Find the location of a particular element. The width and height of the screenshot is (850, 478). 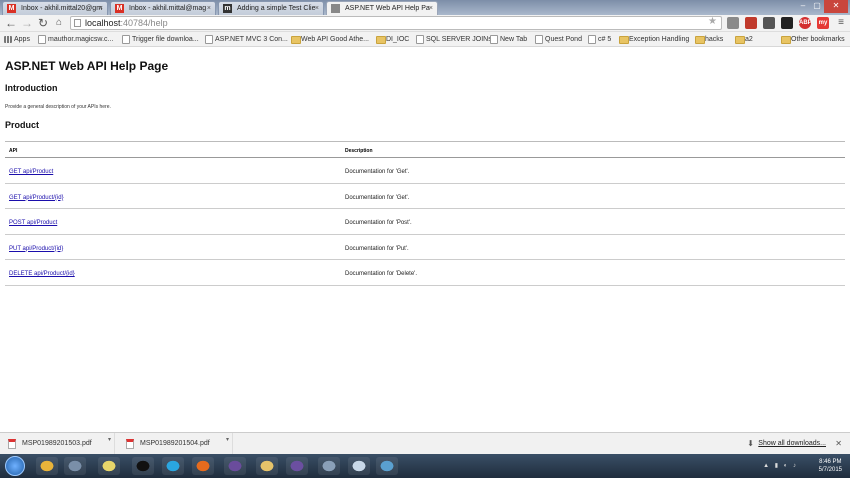

download-icon: ⬇ is located at coordinates (750, 443).